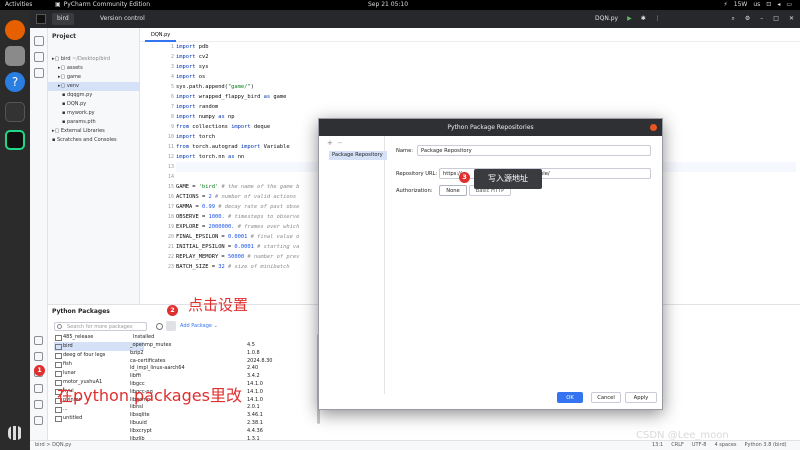  Describe the element at coordinates (94, 140) in the screenshot. I see `tree-item: ▪ Scratches and Consoles` at that location.